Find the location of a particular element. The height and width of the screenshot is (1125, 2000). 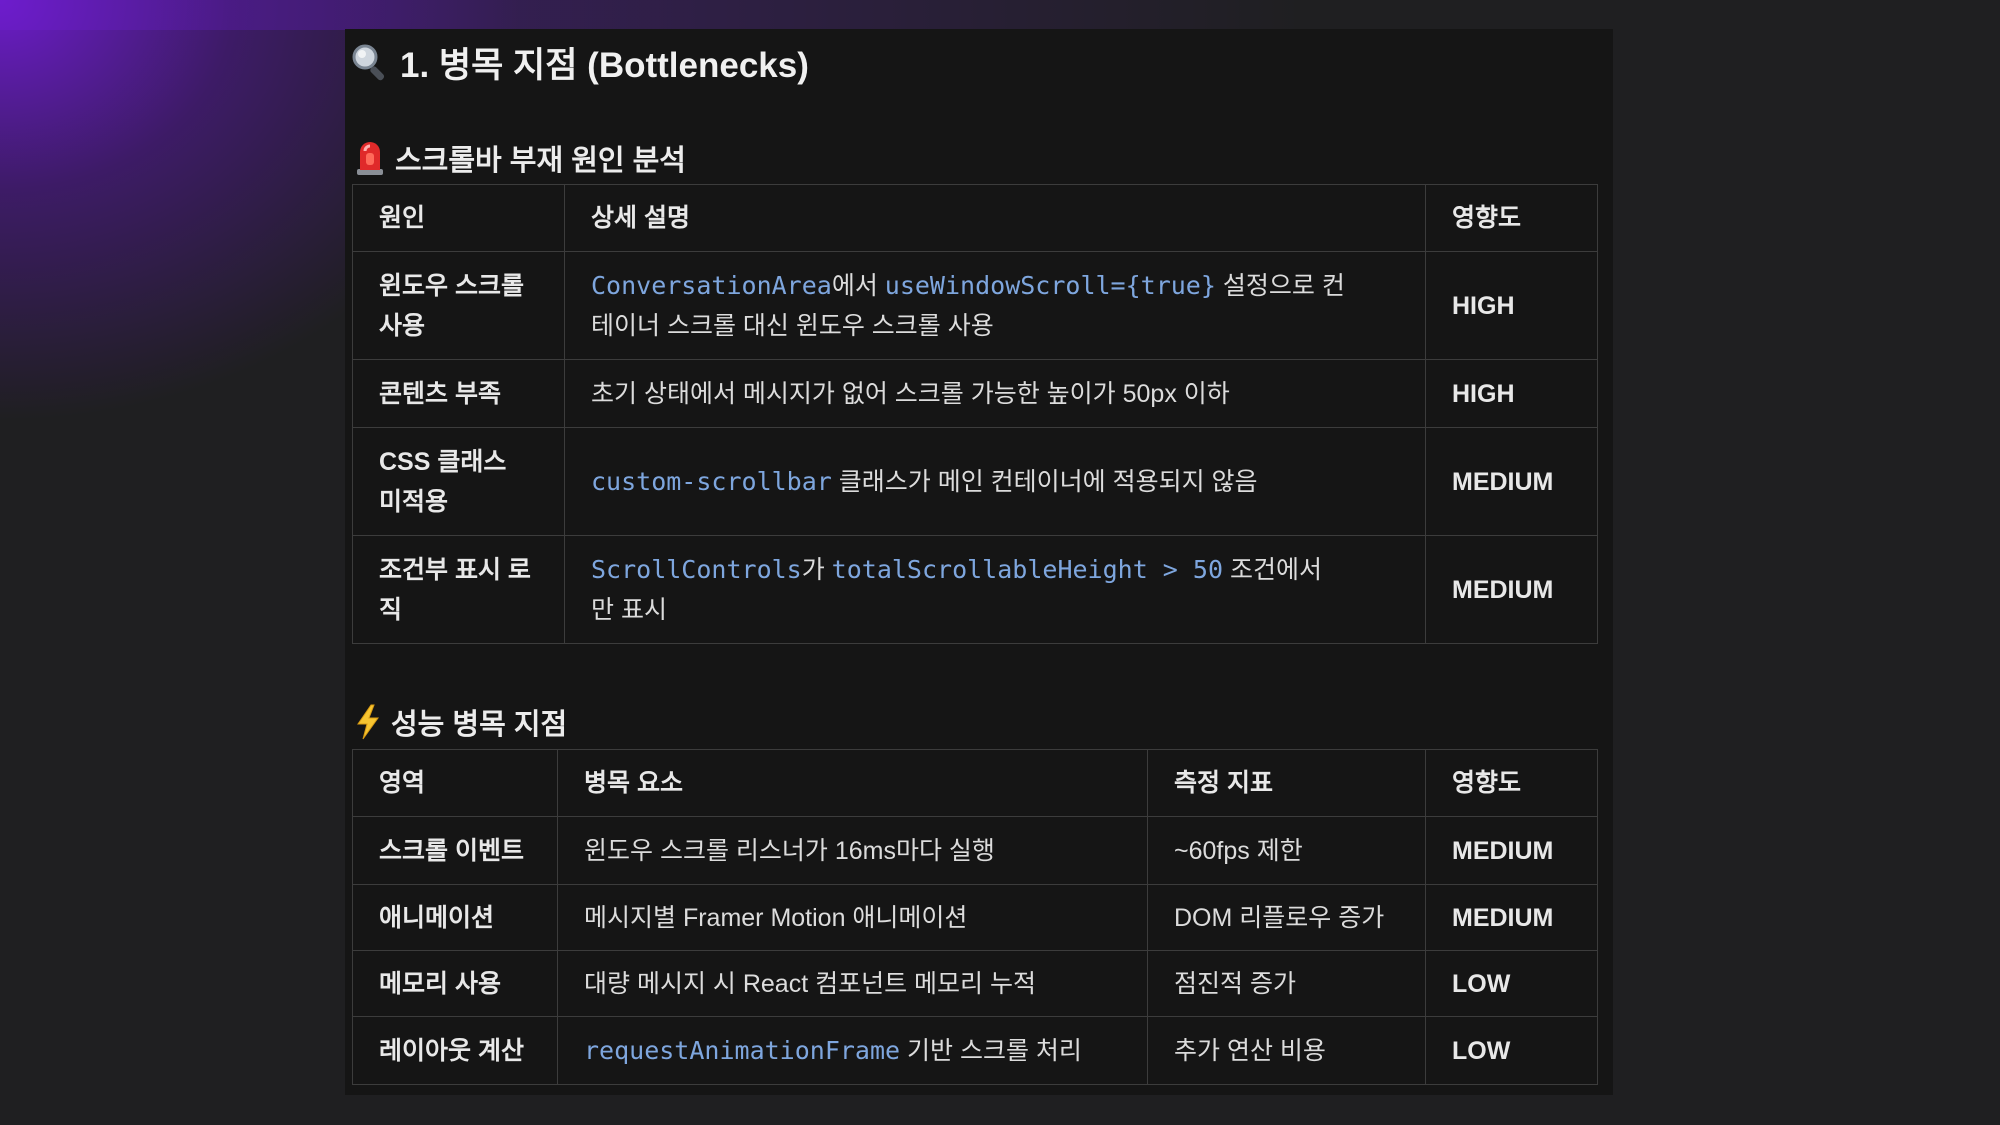

element-text: 기반 스크롤 처리 is located at coordinates (991, 1050).